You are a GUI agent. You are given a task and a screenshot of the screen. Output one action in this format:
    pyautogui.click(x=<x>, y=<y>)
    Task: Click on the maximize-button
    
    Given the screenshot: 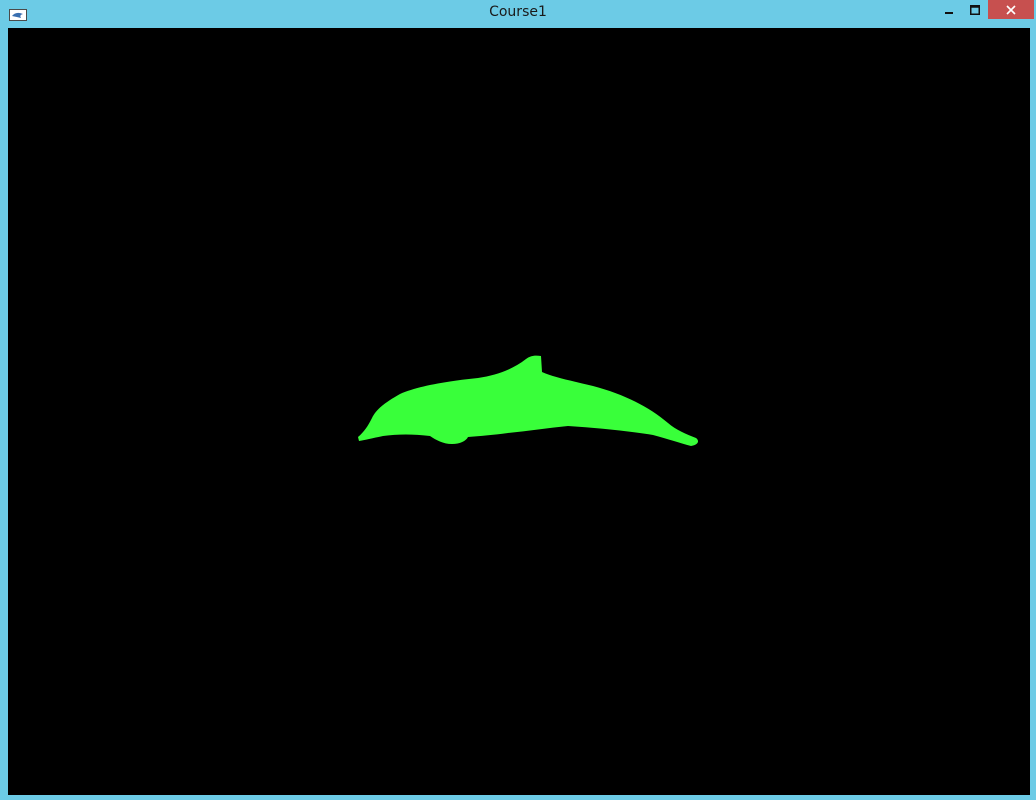 What is the action you would take?
    pyautogui.click(x=975, y=9)
    